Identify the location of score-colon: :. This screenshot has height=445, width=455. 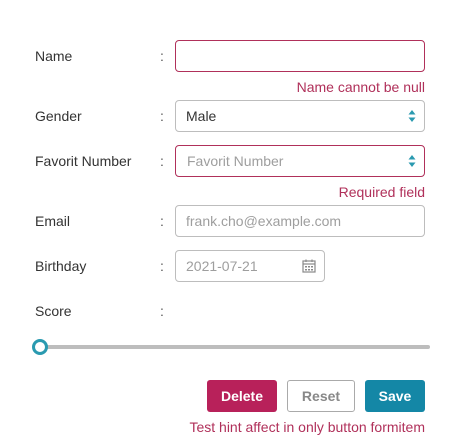
(162, 311).